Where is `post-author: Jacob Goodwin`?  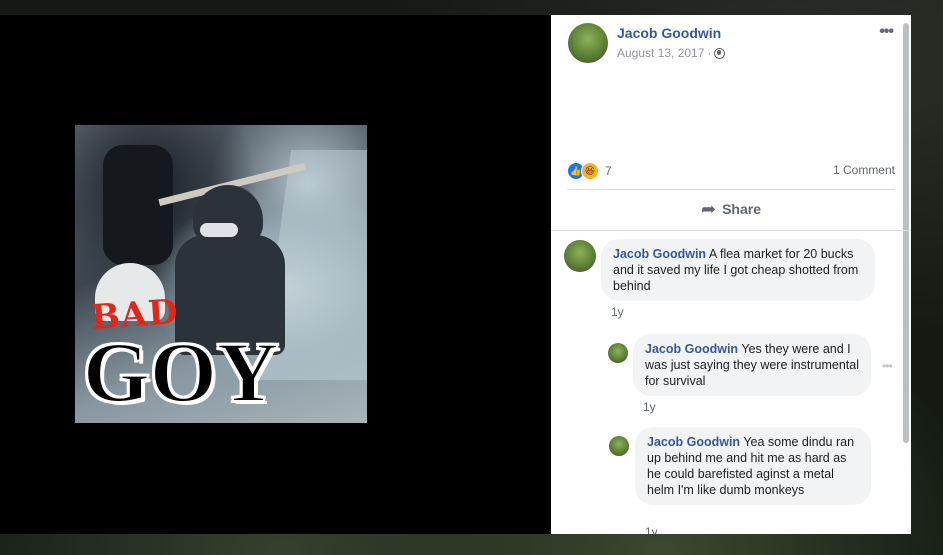 post-author: Jacob Goodwin is located at coordinates (669, 33).